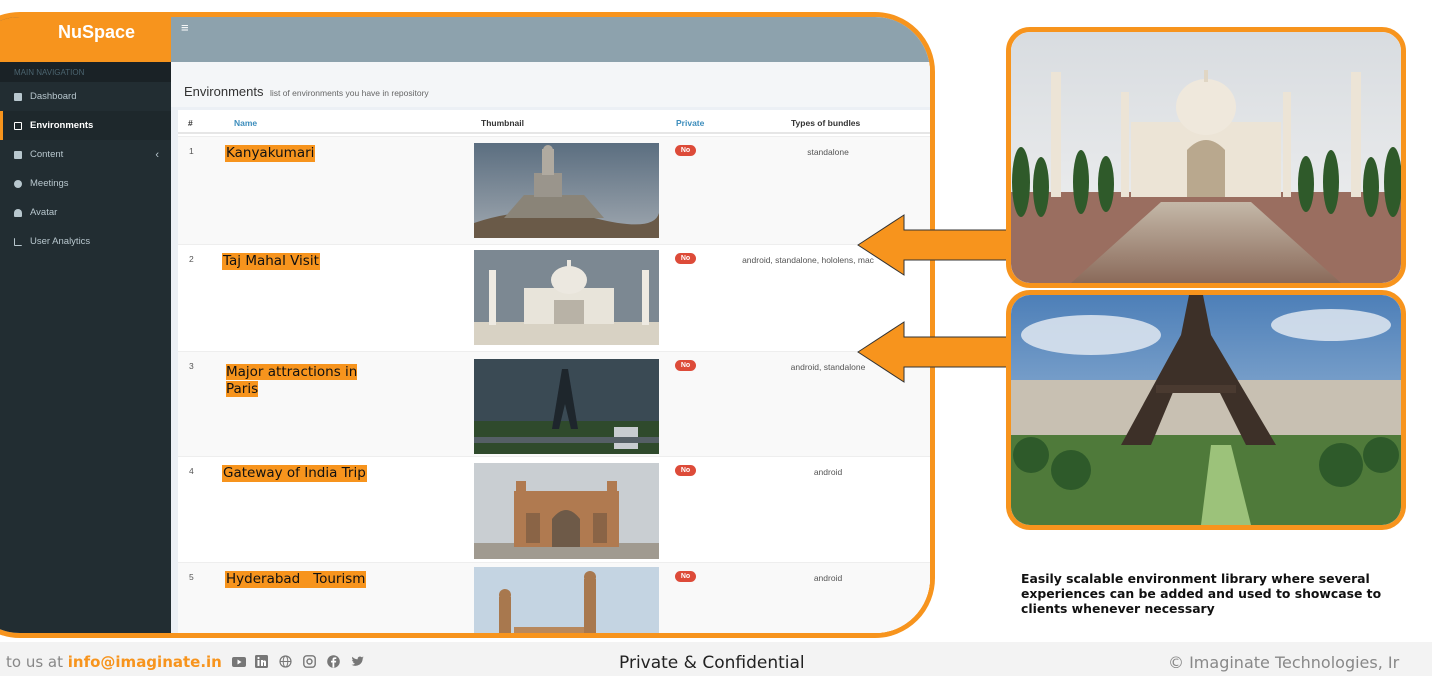  Describe the element at coordinates (191, 471) in the screenshot. I see `row-number: 4` at that location.